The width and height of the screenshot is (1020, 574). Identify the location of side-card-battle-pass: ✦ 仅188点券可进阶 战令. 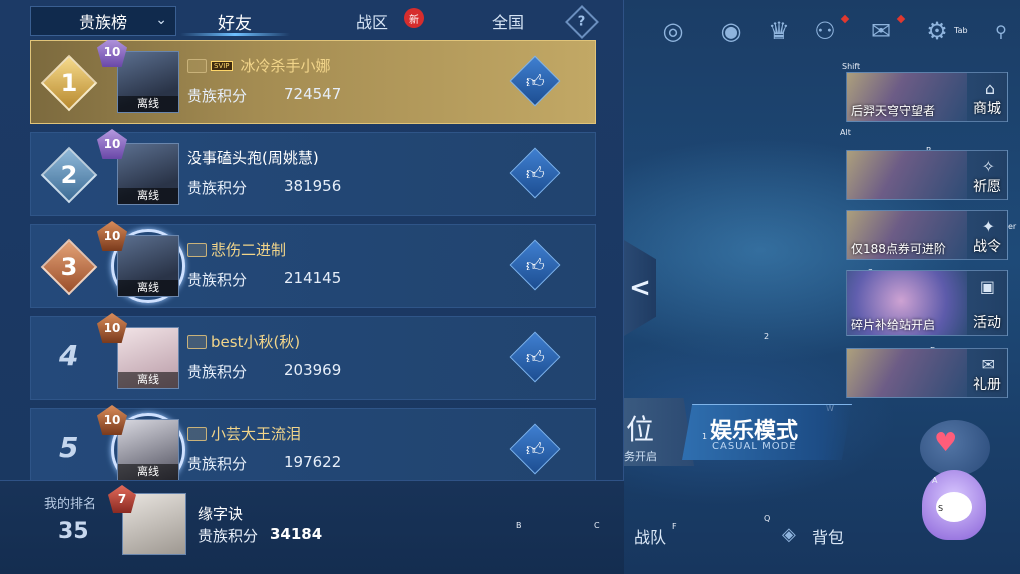
(927, 235).